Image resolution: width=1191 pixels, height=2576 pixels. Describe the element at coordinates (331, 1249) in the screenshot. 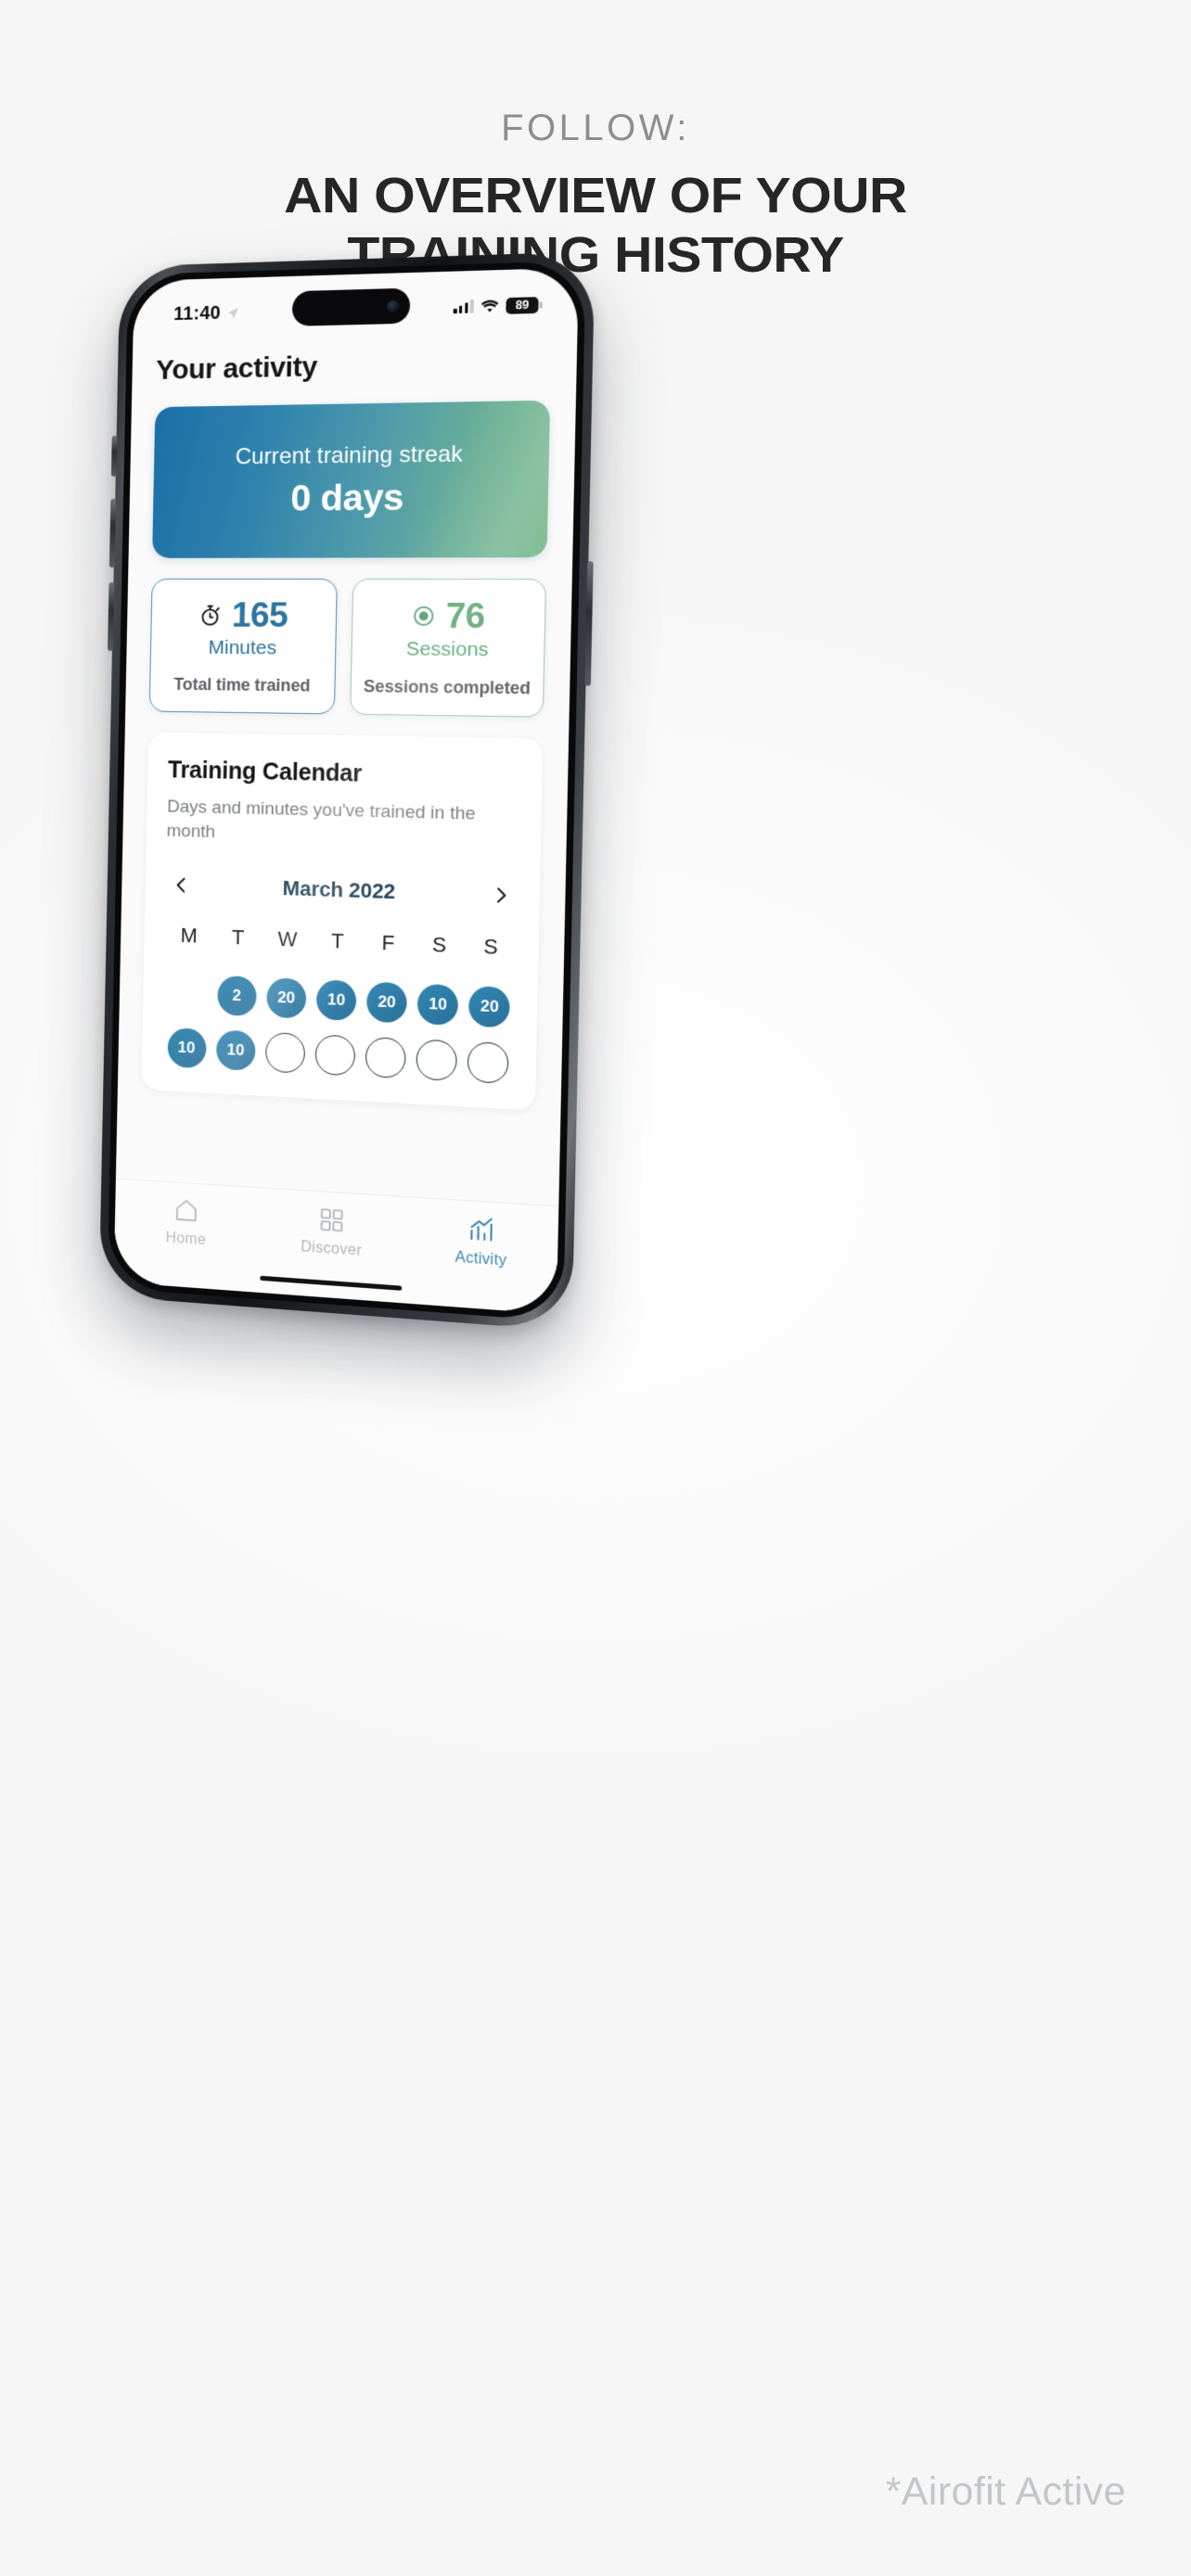

I see `tab-label-discover: Discover` at that location.